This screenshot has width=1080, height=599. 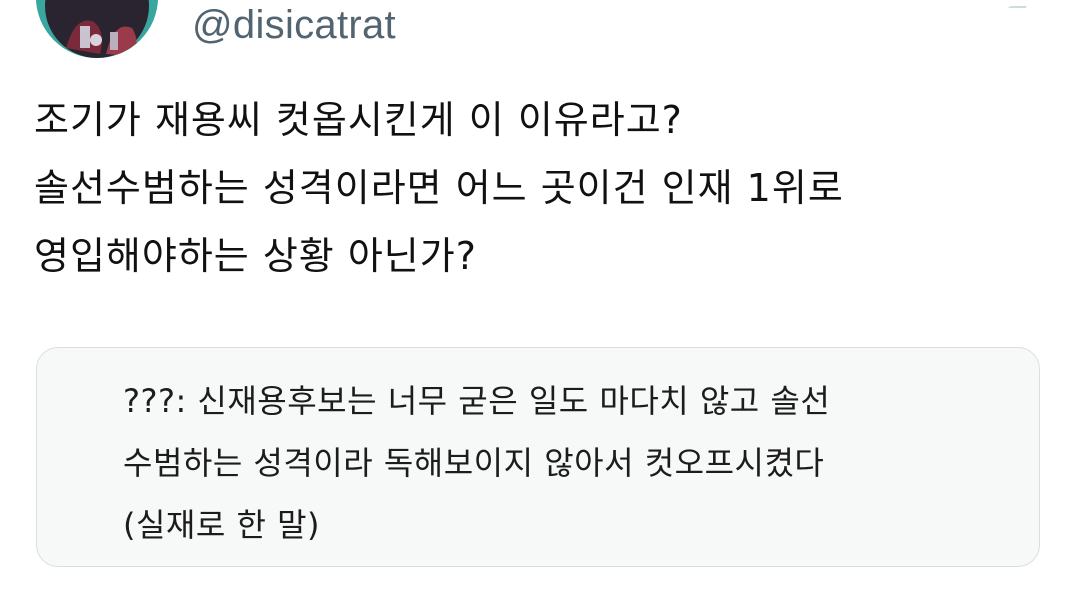 What do you see at coordinates (255, 256) in the screenshot?
I see `tweet-text-line: 영입해야하는 상황 아닌가?` at bounding box center [255, 256].